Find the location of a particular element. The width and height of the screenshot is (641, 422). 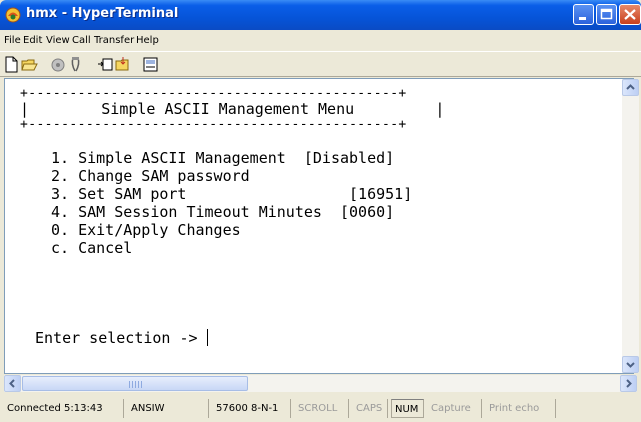

menu-item-1: 1. Simple ASCII Management [Disabled] is located at coordinates (223, 158).